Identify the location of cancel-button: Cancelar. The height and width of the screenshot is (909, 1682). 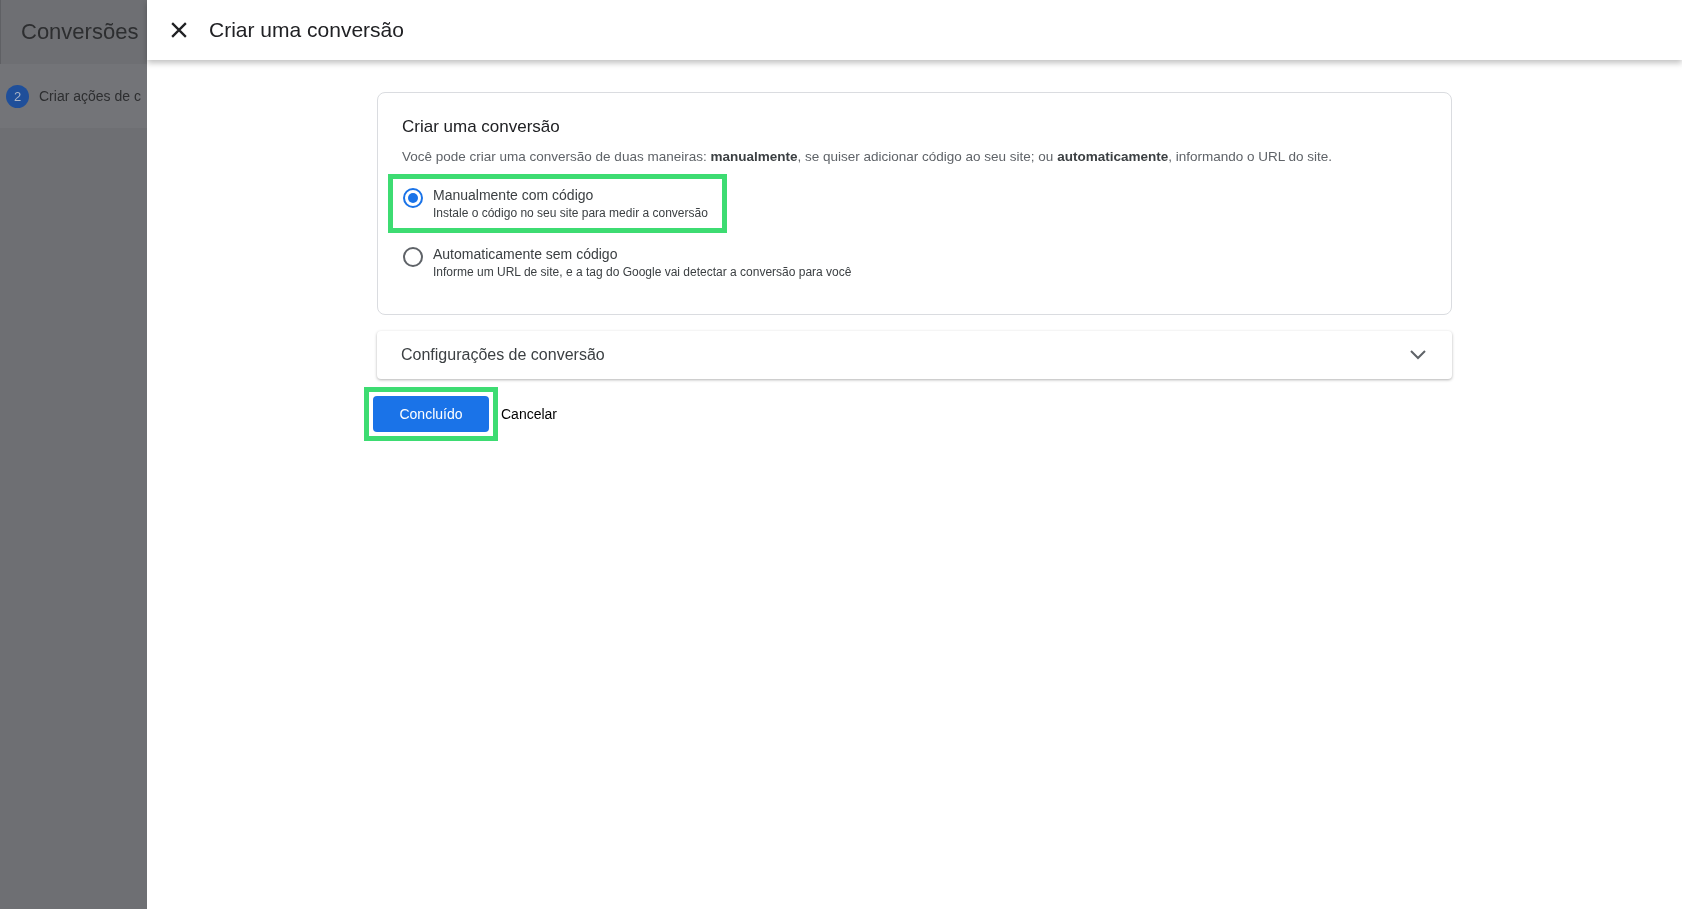
(529, 414).